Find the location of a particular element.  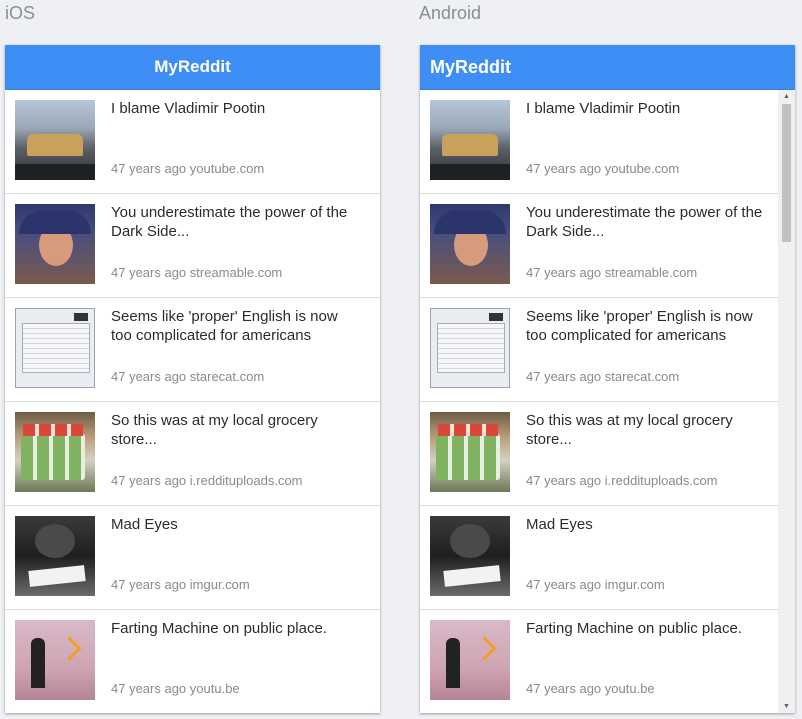

scrollbar: ▲ ▼ is located at coordinates (786, 401).